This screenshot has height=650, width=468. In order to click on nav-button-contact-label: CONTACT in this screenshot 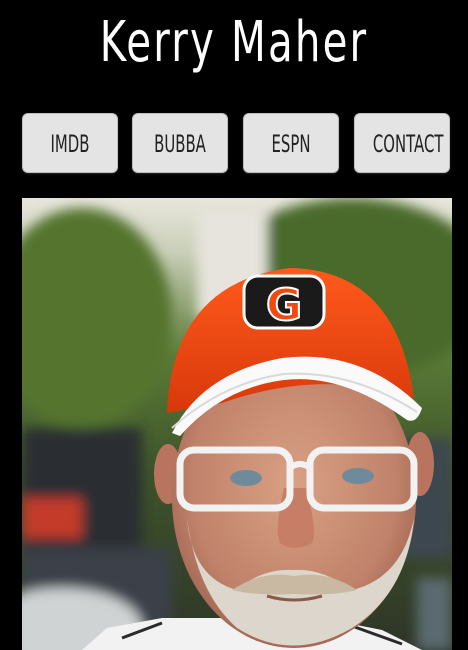, I will do `click(408, 144)`.